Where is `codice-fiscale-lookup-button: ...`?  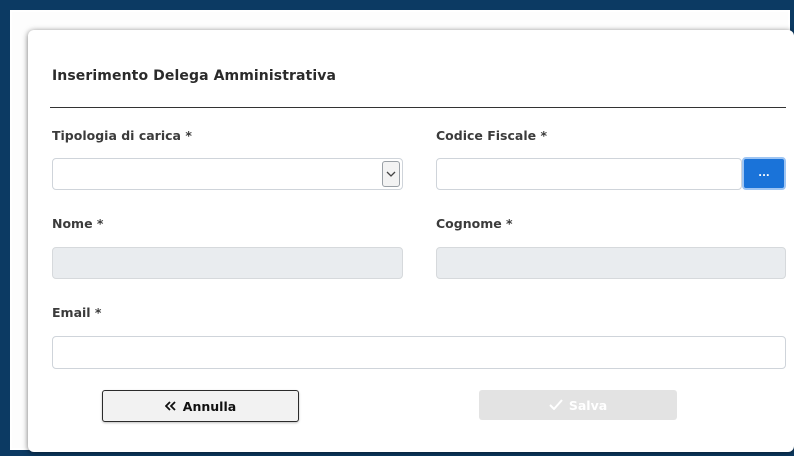 codice-fiscale-lookup-button: ... is located at coordinates (764, 173).